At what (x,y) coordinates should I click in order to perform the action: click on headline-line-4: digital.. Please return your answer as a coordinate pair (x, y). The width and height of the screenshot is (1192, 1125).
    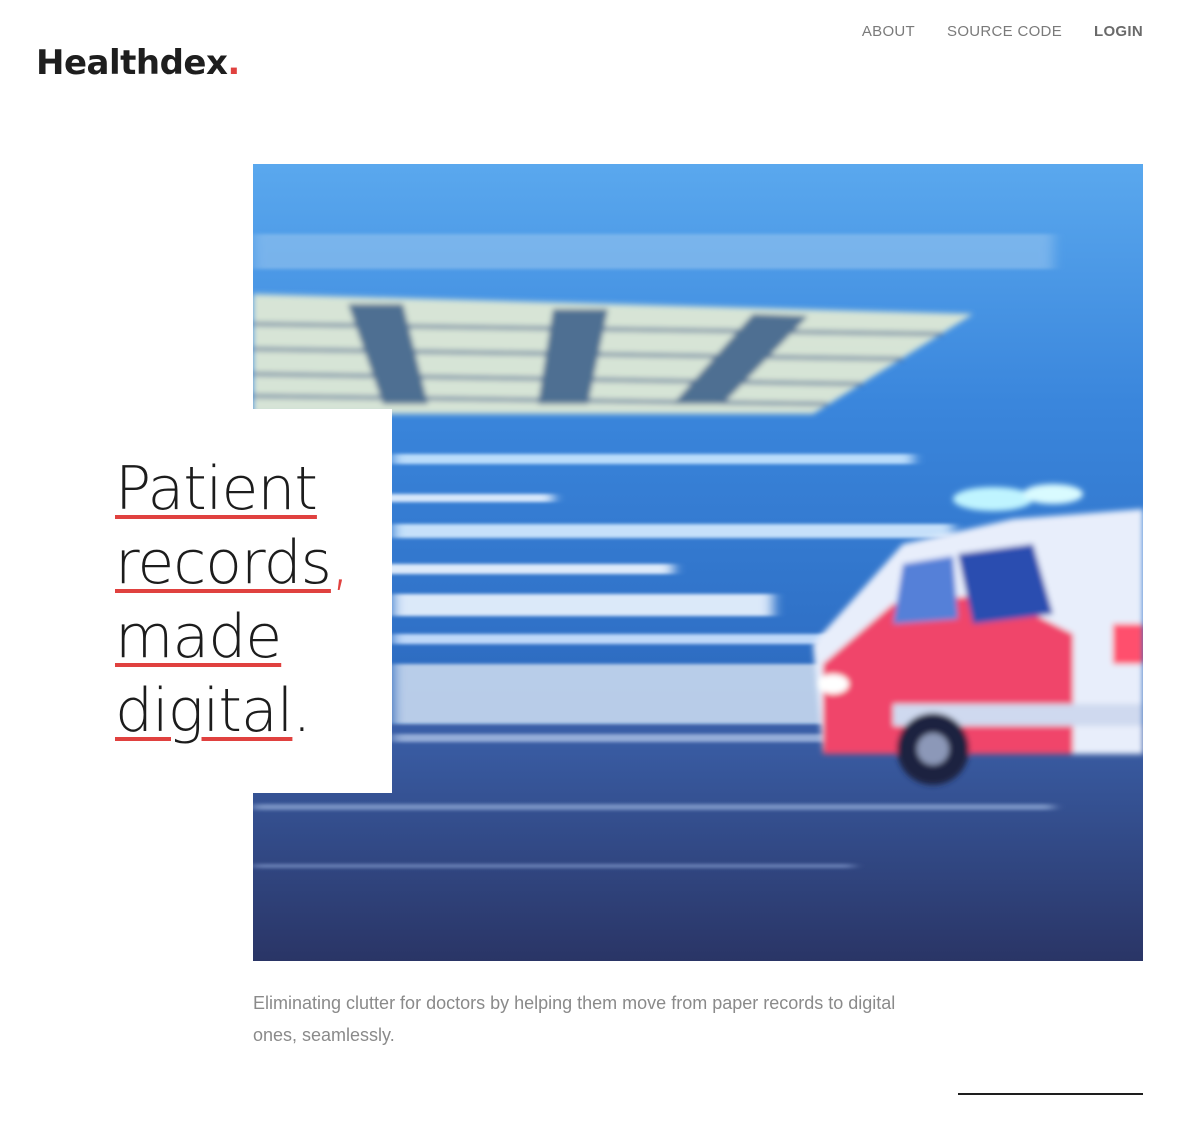
    Looking at the image, I should click on (232, 711).